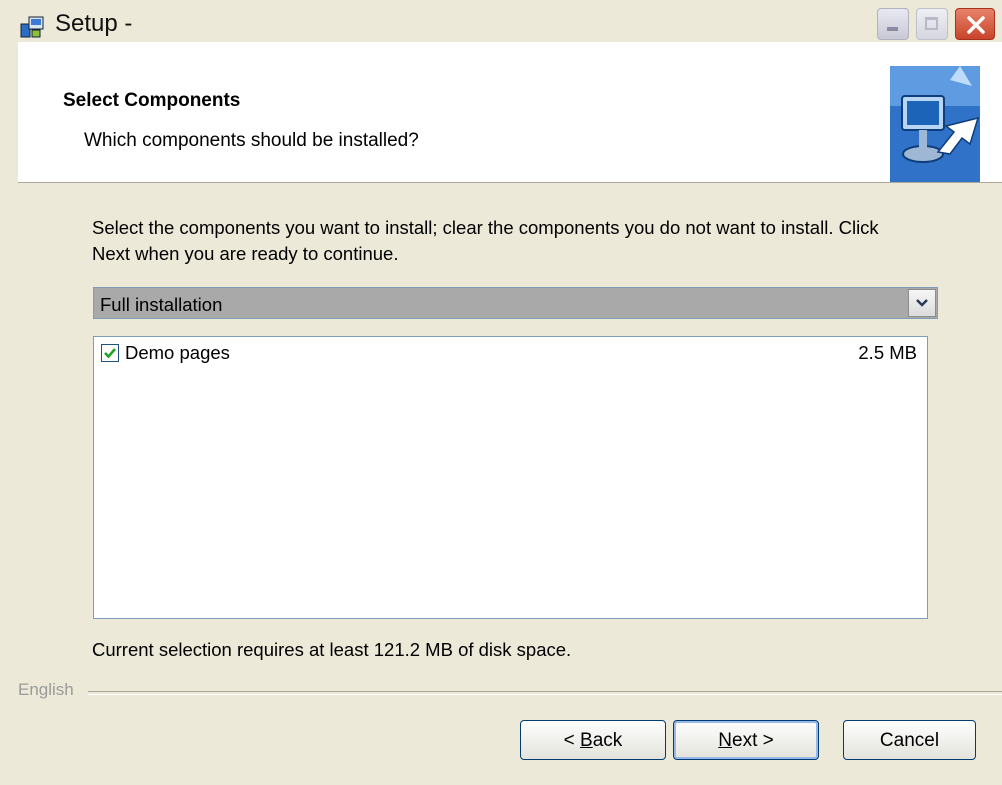  I want to click on install-type-select: Full installation, so click(515, 303).